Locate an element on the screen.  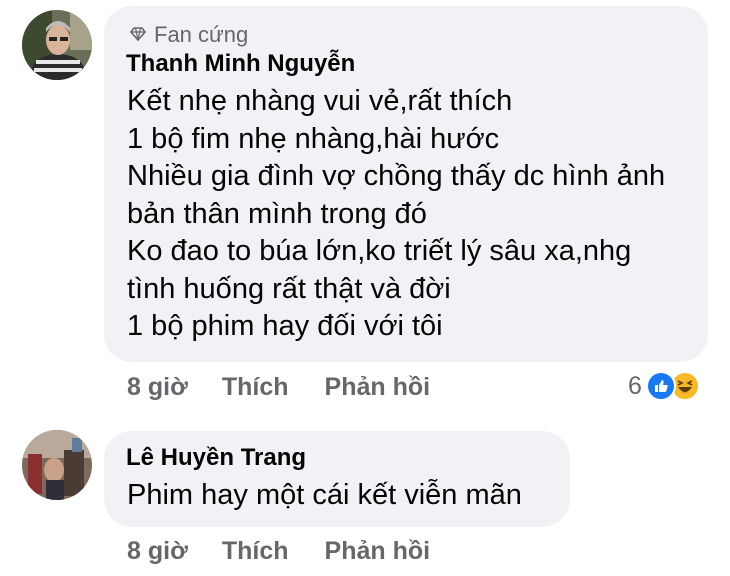
fan-badge: Fan cứng is located at coordinates (189, 35).